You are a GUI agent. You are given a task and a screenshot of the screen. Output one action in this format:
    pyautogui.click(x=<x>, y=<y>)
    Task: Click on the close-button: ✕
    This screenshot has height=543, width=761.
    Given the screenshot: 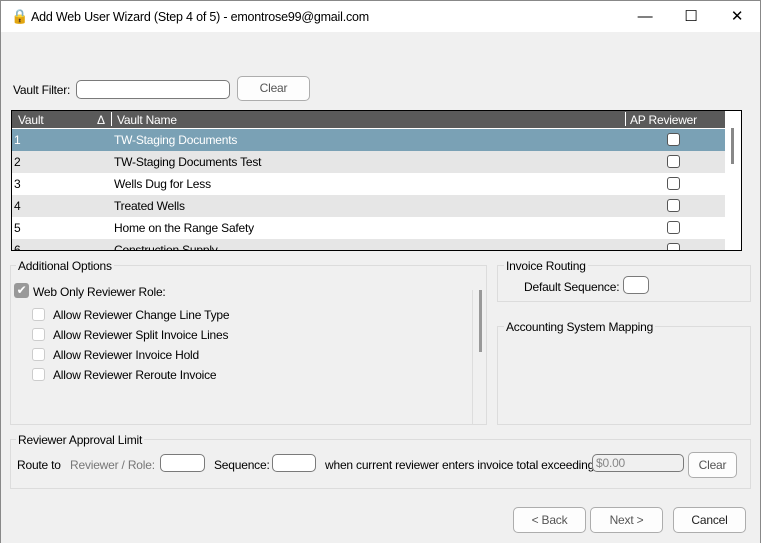 What is the action you would take?
    pyautogui.click(x=737, y=17)
    